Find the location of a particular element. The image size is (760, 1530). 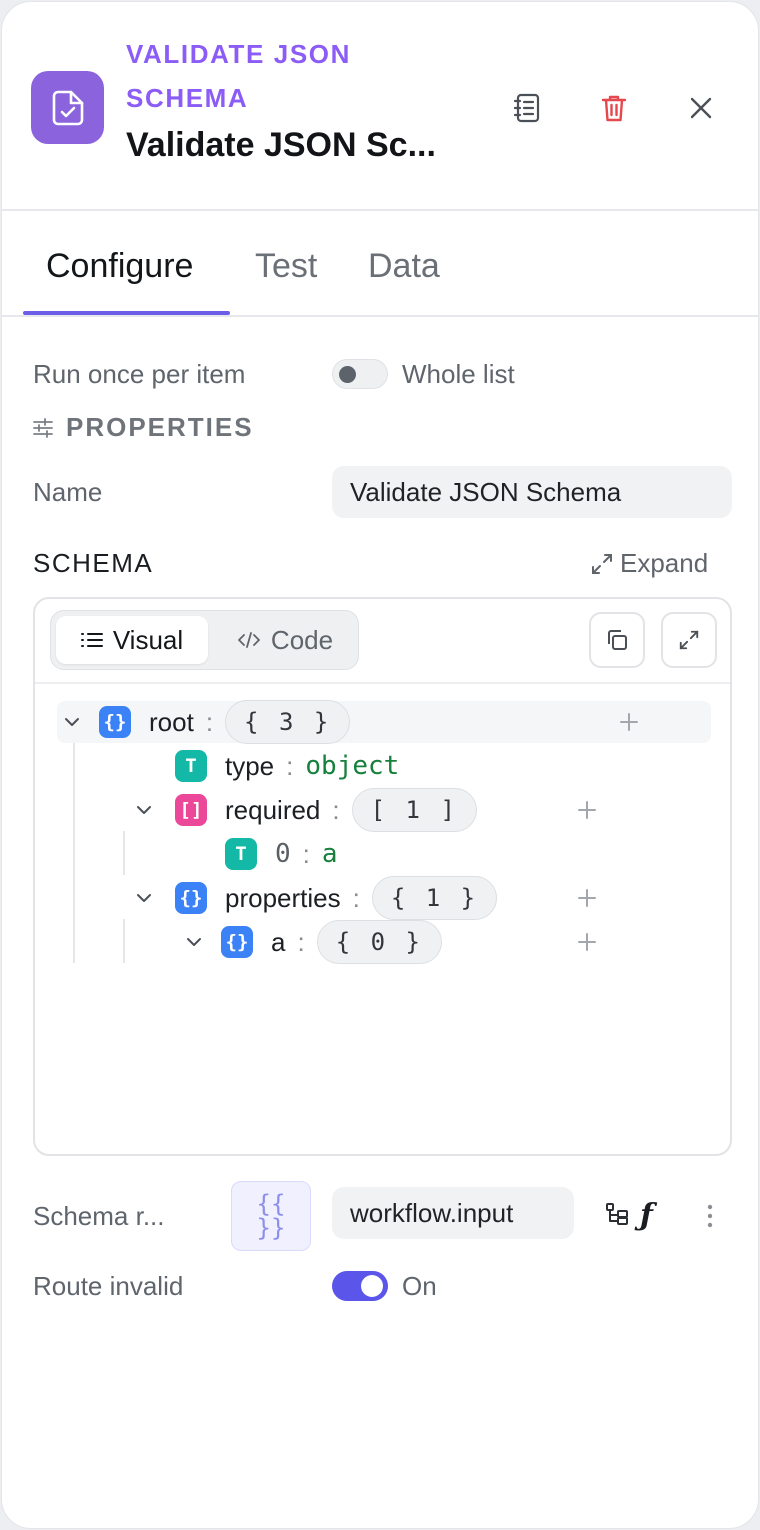

route-invalid-toggle is located at coordinates (360, 1286).